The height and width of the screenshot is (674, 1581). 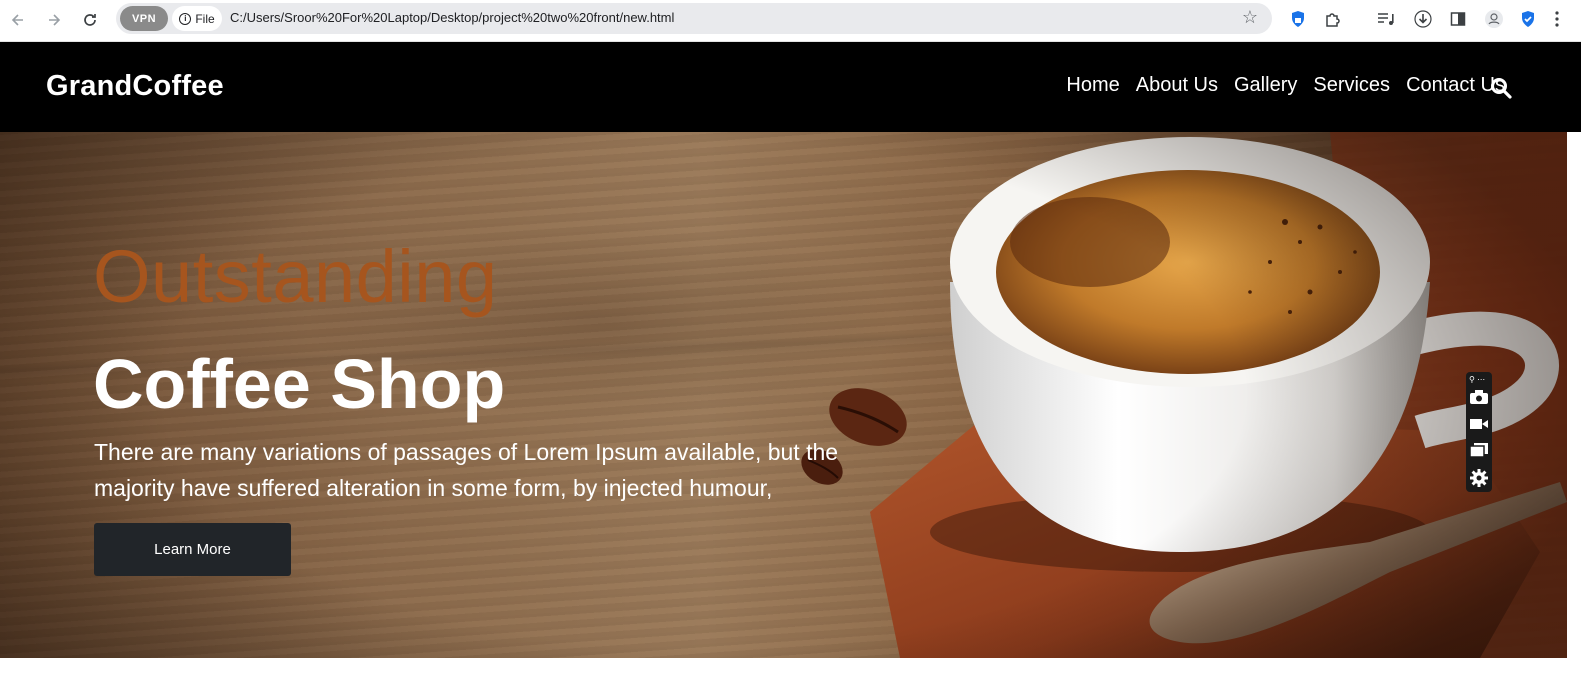 What do you see at coordinates (1298, 19) in the screenshot?
I see `shield-extension-icon` at bounding box center [1298, 19].